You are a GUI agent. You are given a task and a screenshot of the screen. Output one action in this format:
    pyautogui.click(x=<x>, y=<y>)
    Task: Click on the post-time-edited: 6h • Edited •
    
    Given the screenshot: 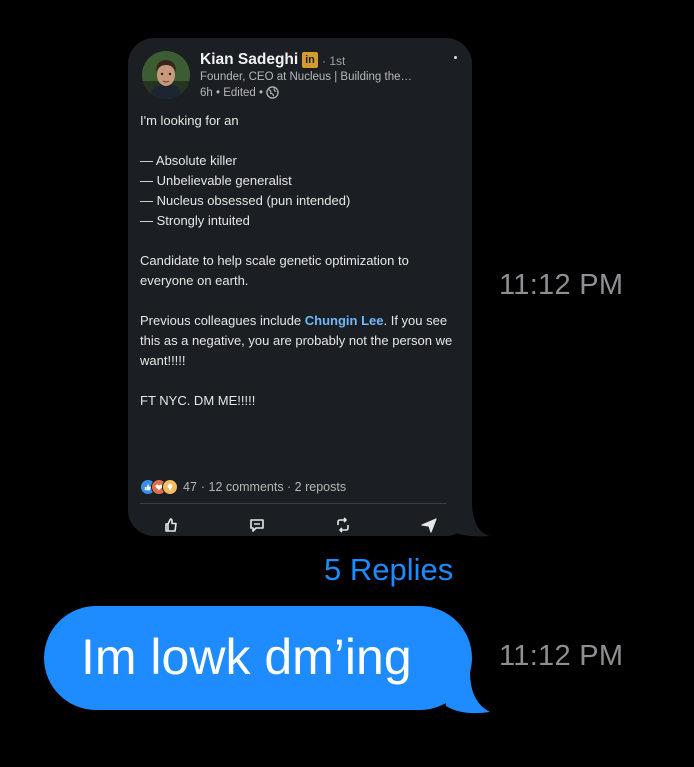 What is the action you would take?
    pyautogui.click(x=232, y=92)
    